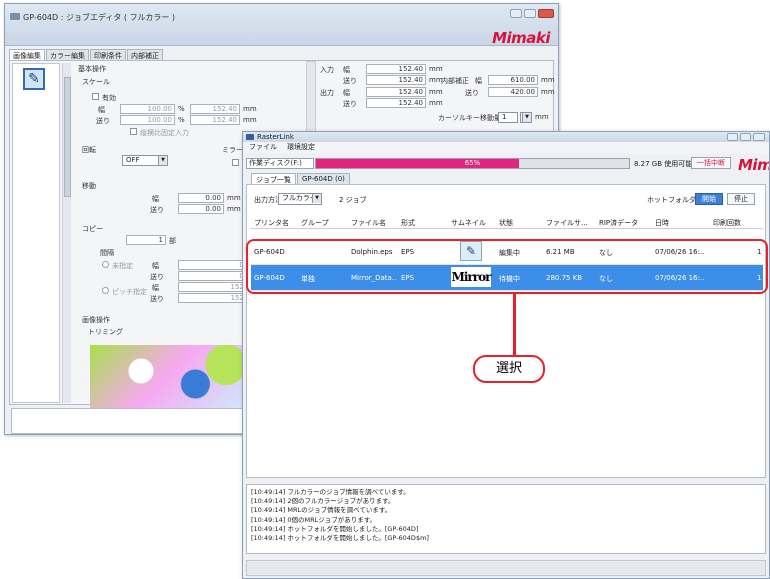 This screenshot has height=579, width=770. I want to click on cursor-move-arrow: ▼, so click(526, 117).